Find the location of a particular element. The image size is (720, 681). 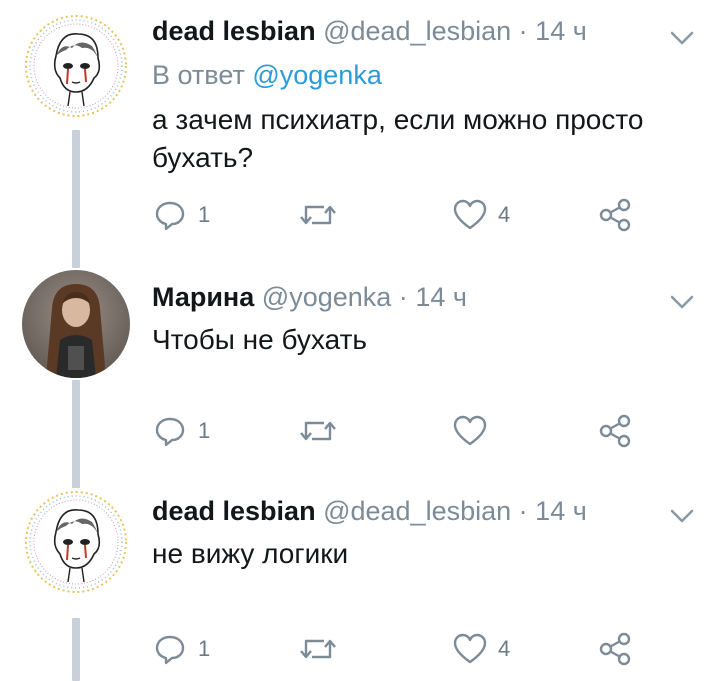

photo-avatar-icon is located at coordinates (76, 324).